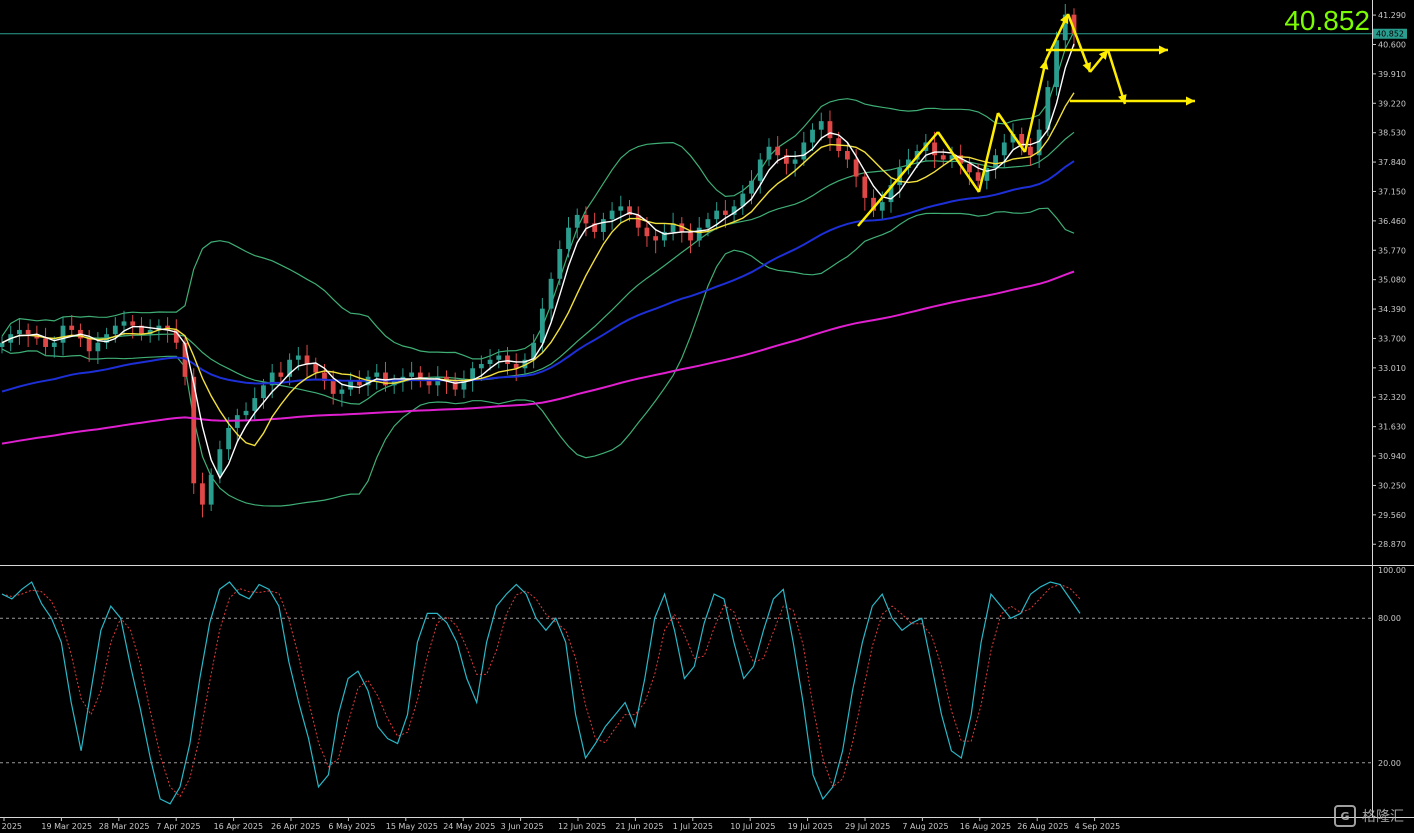 Image resolution: width=1414 pixels, height=833 pixels. I want to click on y-tick-label: 35.770, so click(1392, 250).